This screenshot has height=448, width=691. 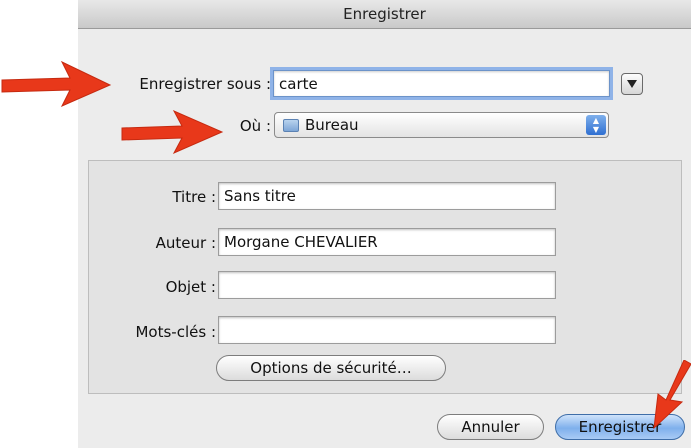 I want to click on up-down-arrows-icon: ▲ ▼, so click(x=596, y=125).